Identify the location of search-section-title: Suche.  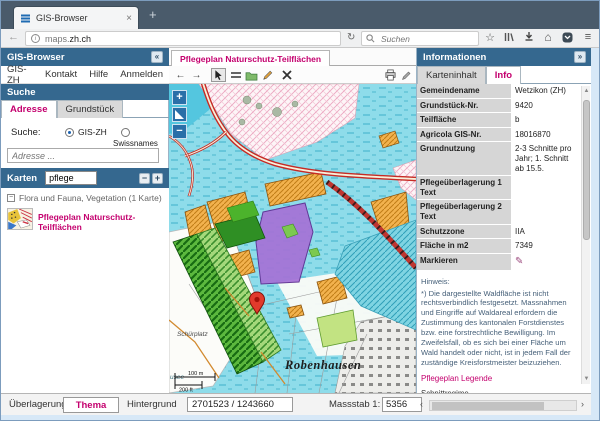
(21, 92).